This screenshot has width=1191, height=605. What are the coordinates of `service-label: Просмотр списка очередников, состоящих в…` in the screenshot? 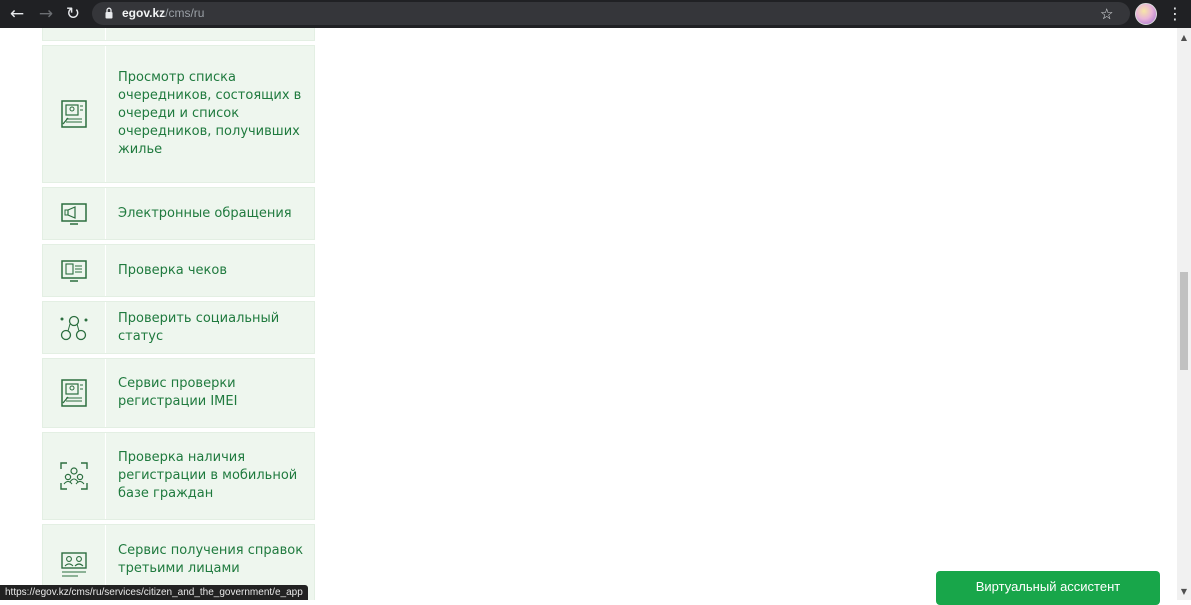 It's located at (212, 114).